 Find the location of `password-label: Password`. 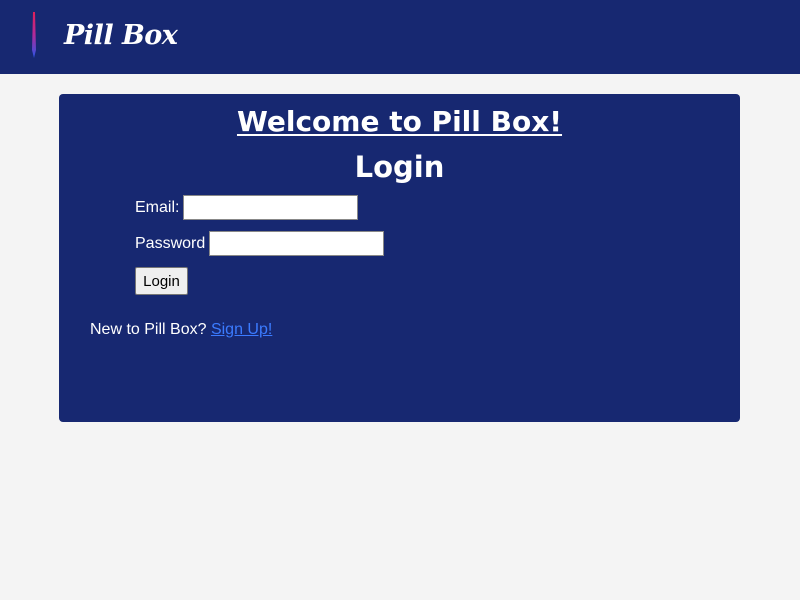

password-label: Password is located at coordinates (170, 243).